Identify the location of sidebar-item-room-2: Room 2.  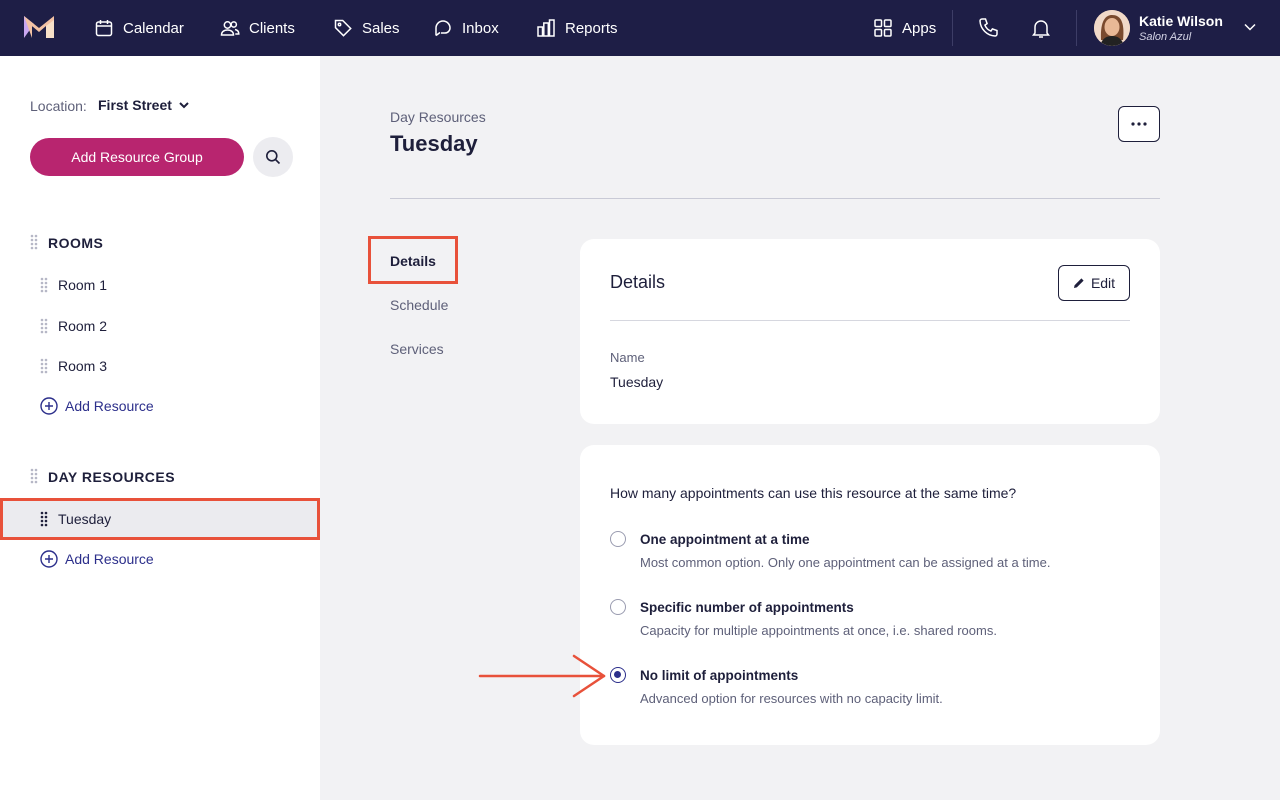
(82, 326).